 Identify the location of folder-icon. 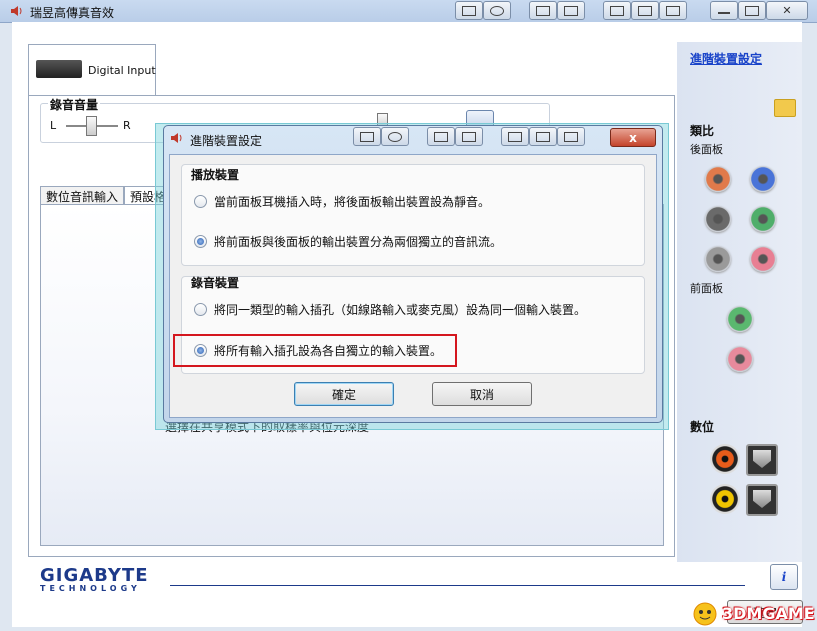
(785, 108).